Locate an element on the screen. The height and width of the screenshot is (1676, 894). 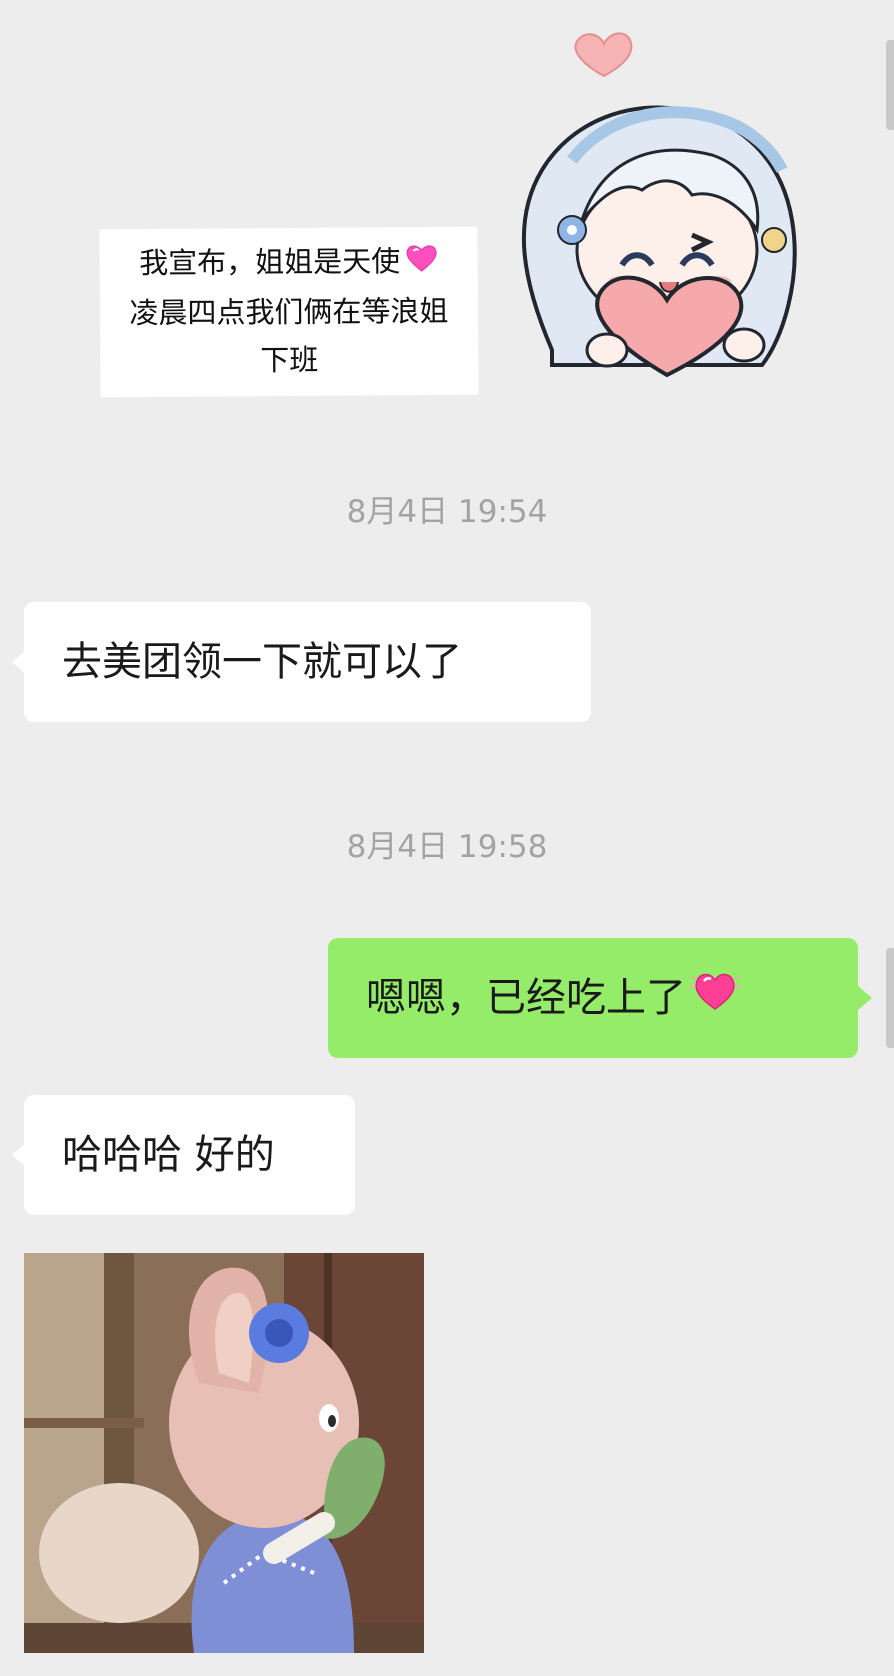
beating-heart-icon is located at coordinates (715, 1000).